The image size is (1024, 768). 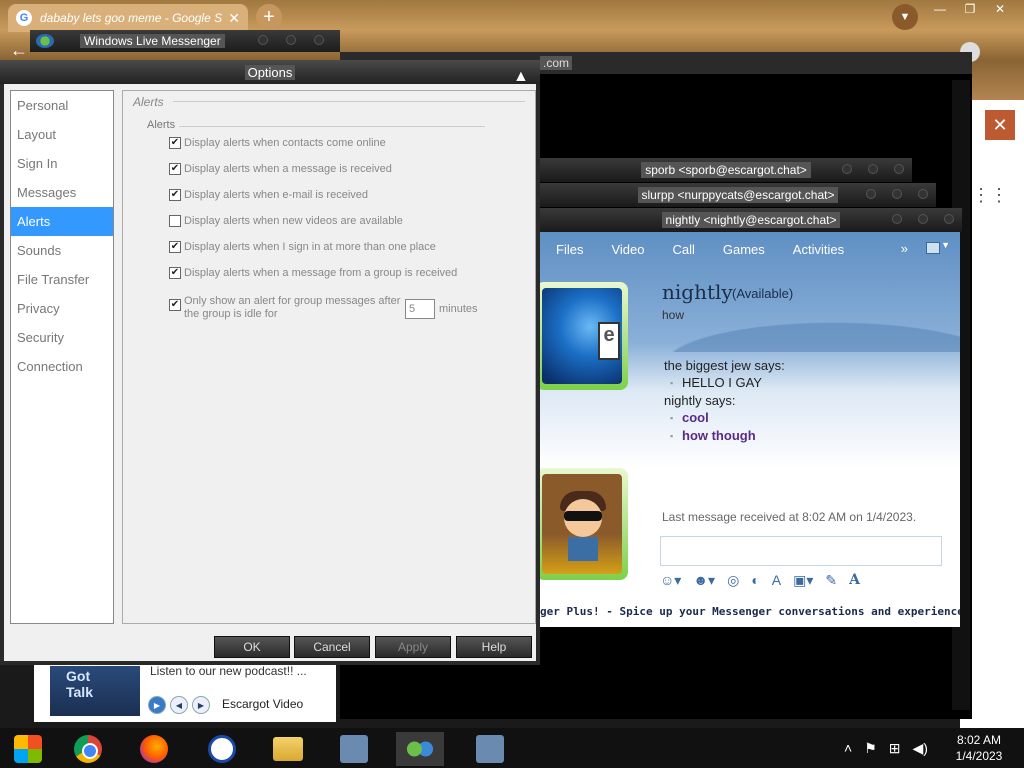 What do you see at coordinates (970, 9) in the screenshot?
I see `restore-button: ❐` at bounding box center [970, 9].